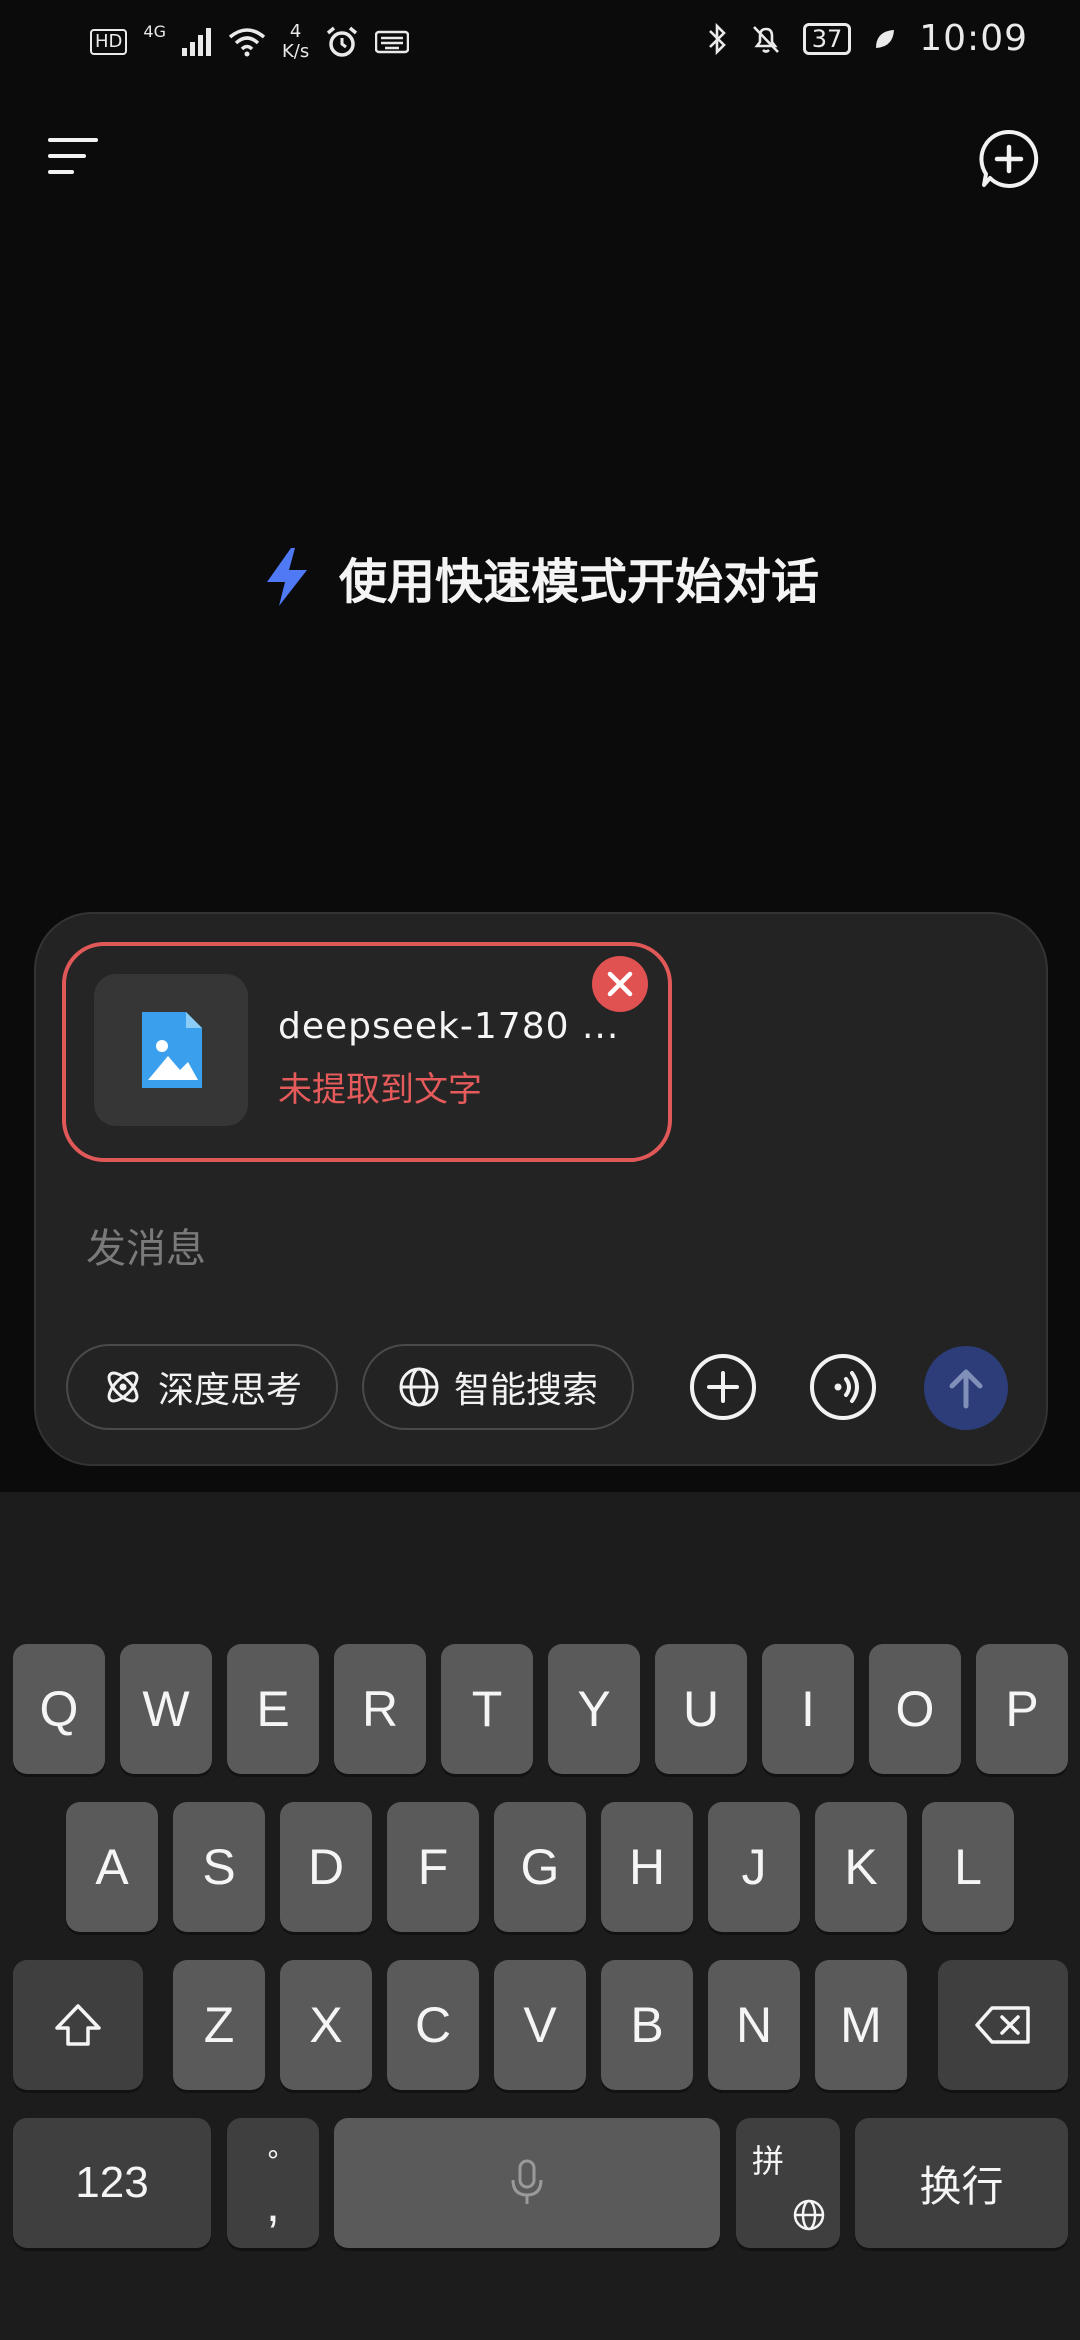 The height and width of the screenshot is (2340, 1080). I want to click on smart-search-label: 智能搜索, so click(525, 1390).